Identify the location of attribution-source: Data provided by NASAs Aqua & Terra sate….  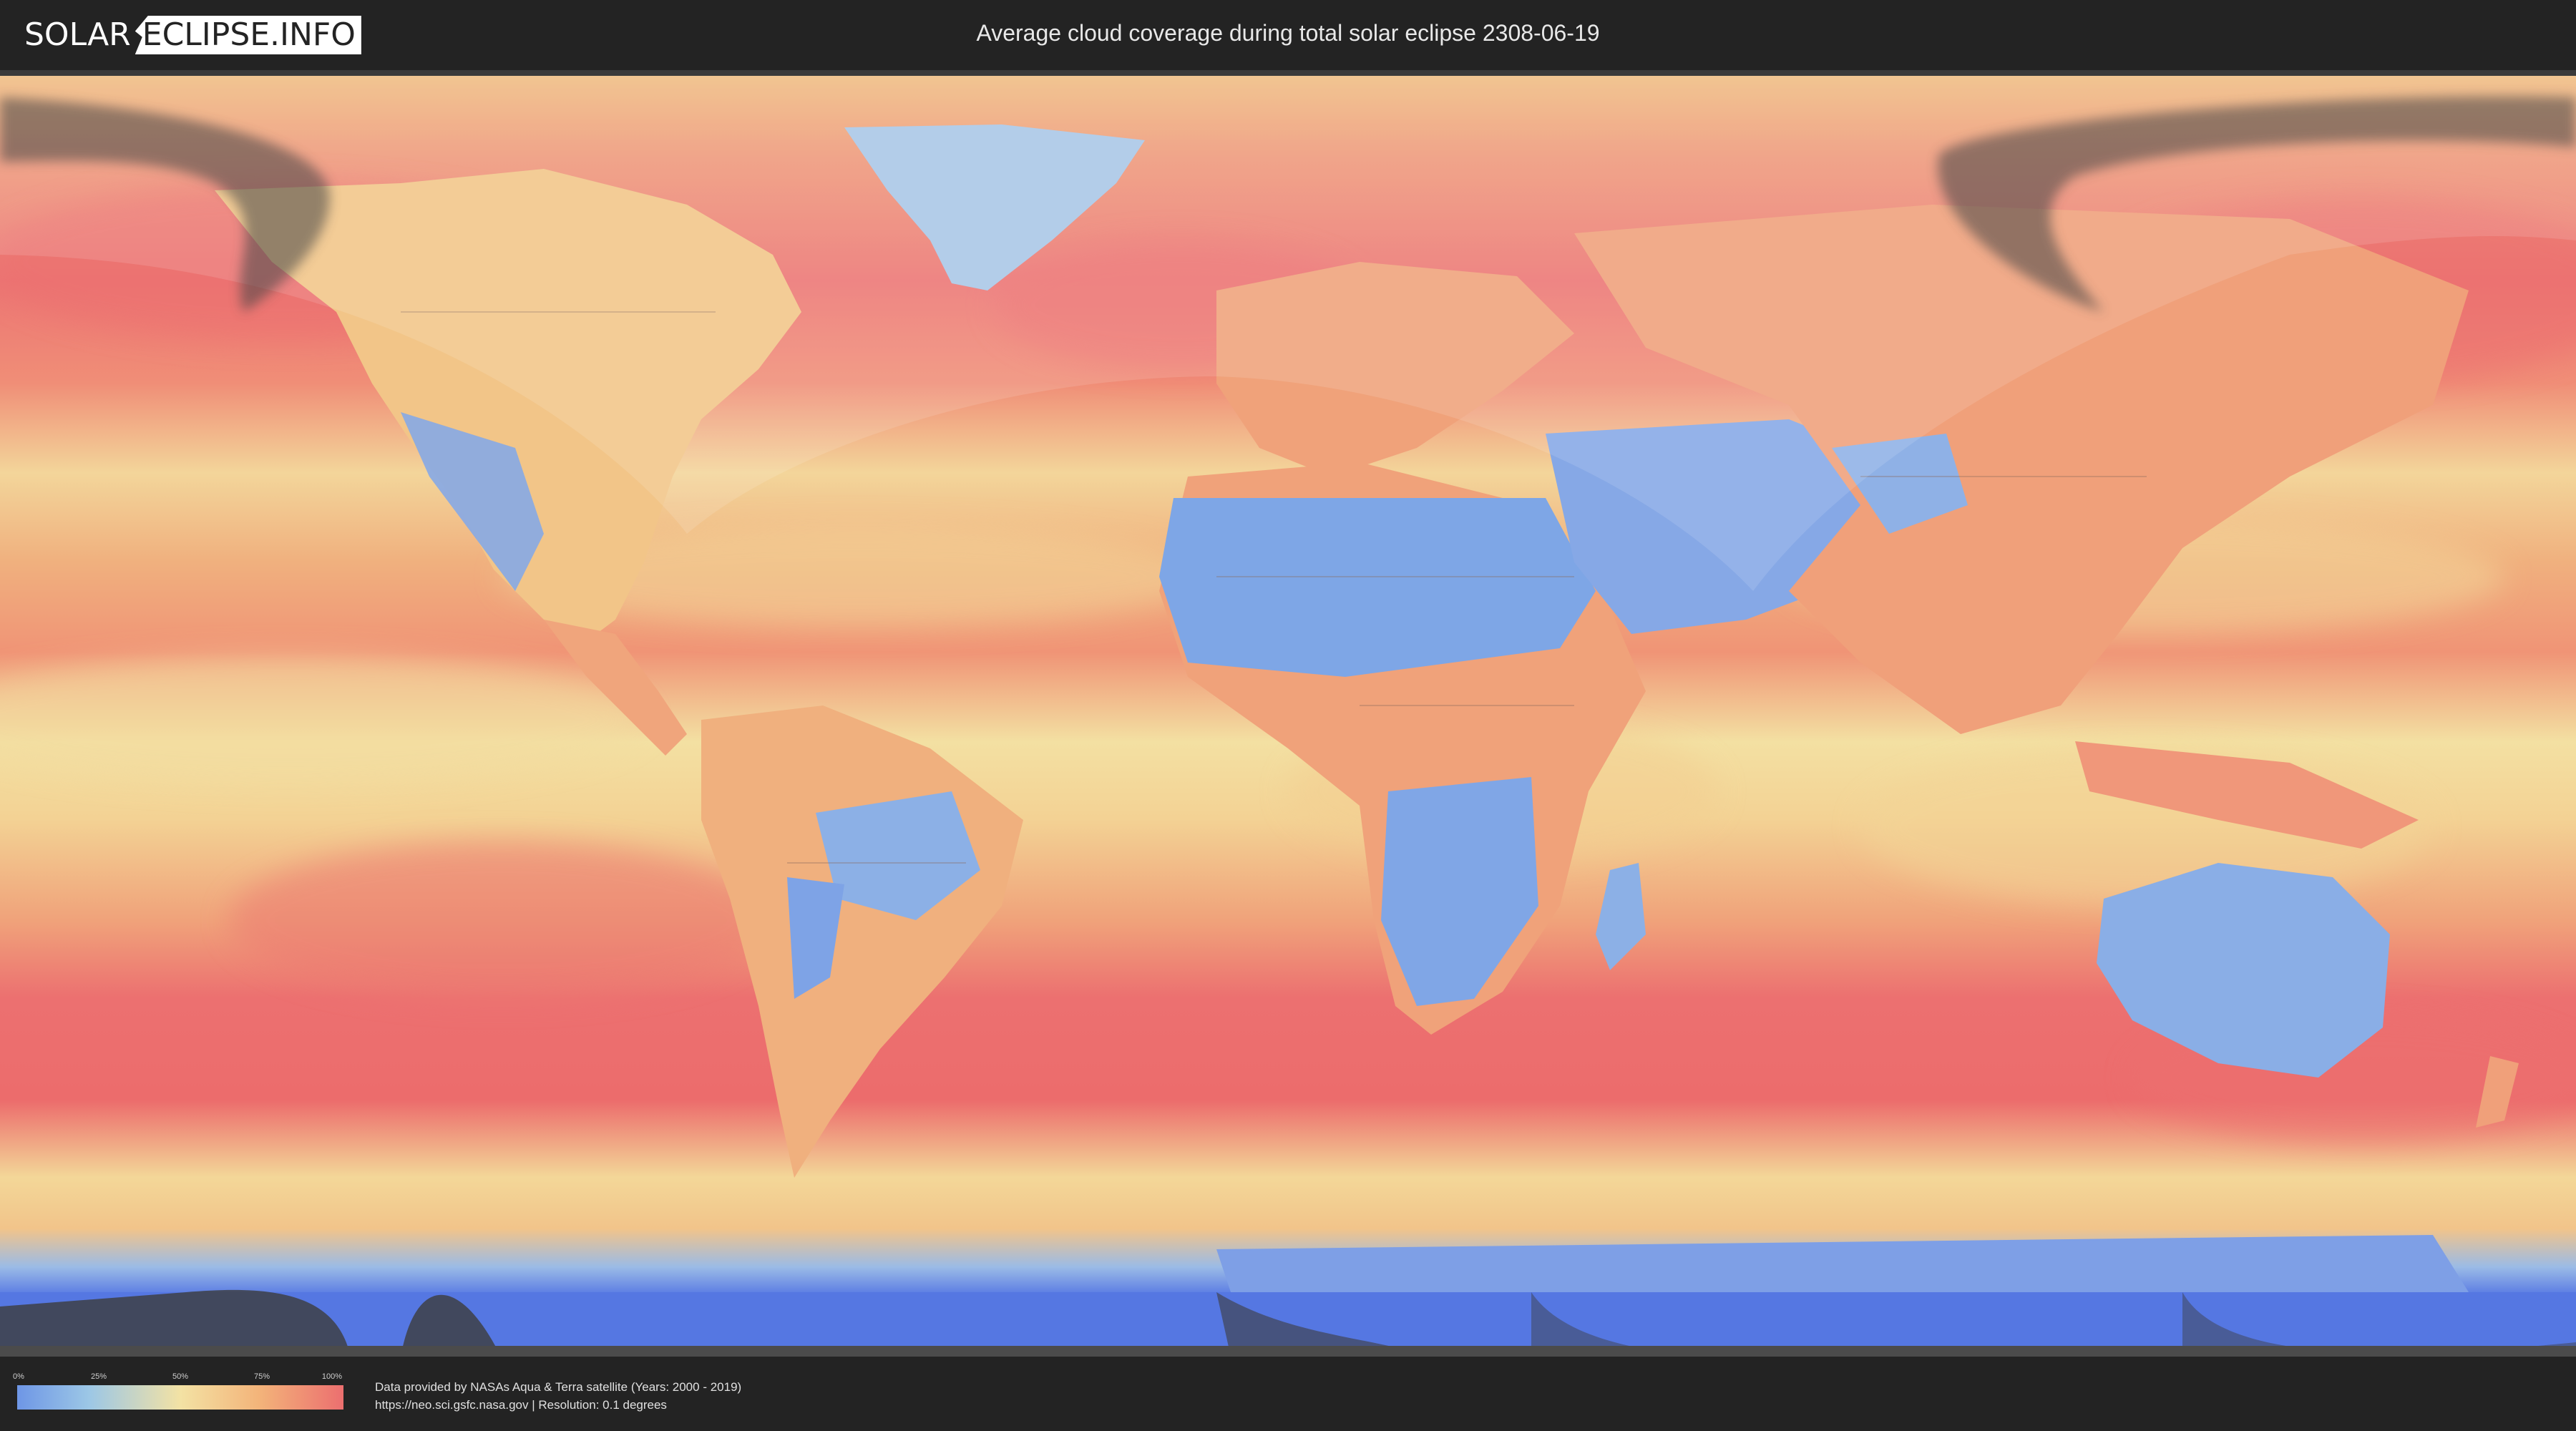
(558, 1387).